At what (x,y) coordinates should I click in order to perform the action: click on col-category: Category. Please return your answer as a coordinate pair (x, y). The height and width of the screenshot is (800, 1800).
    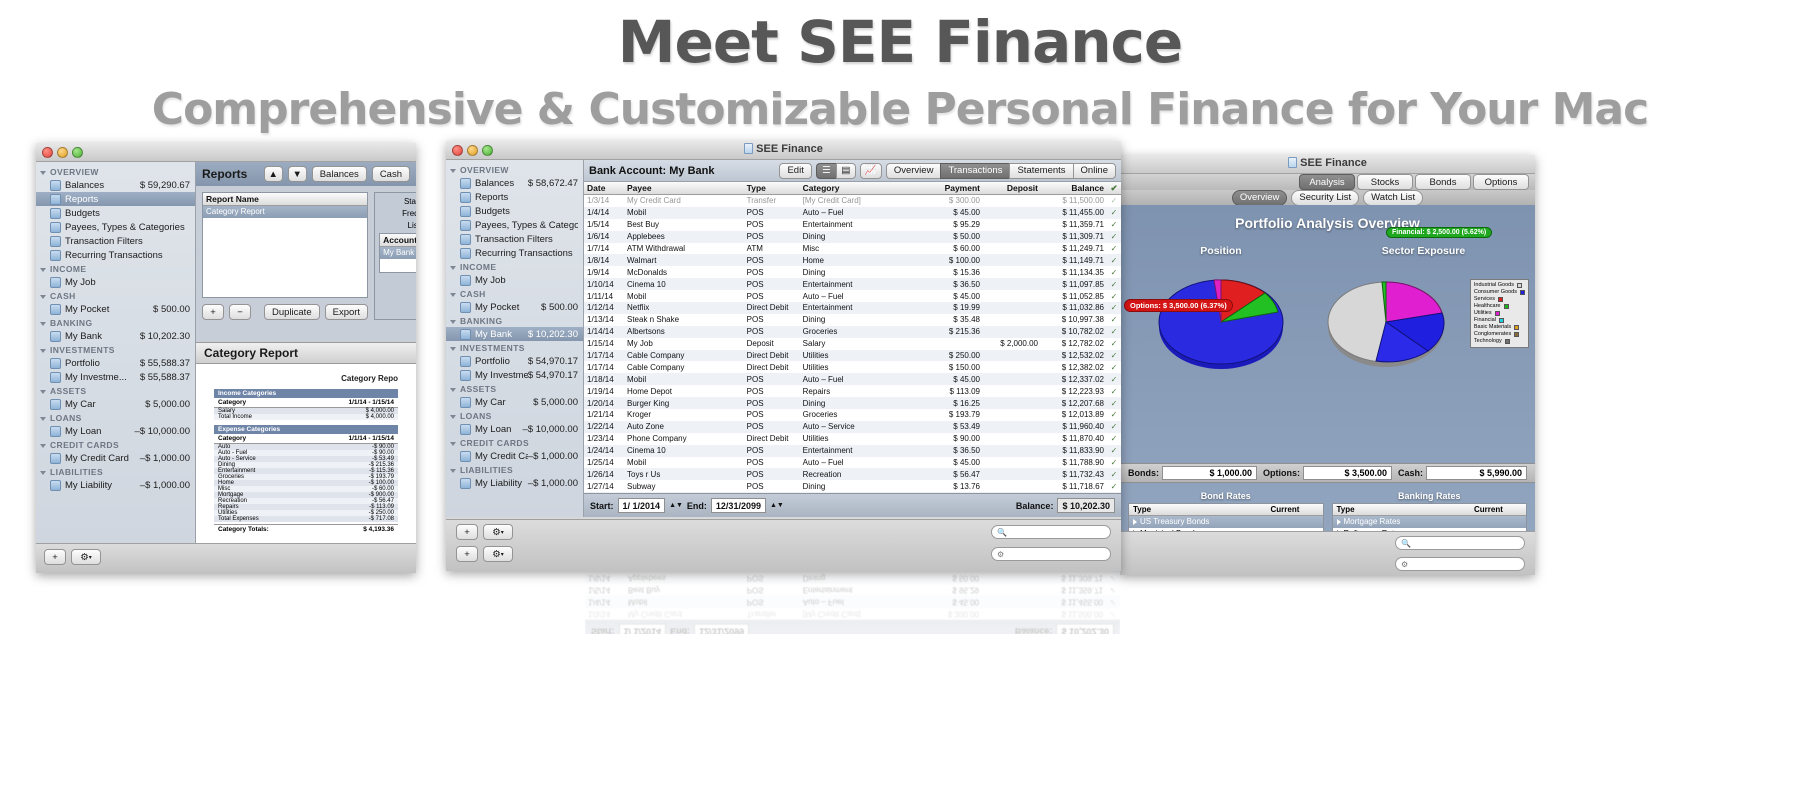
    Looking at the image, I should click on (862, 188).